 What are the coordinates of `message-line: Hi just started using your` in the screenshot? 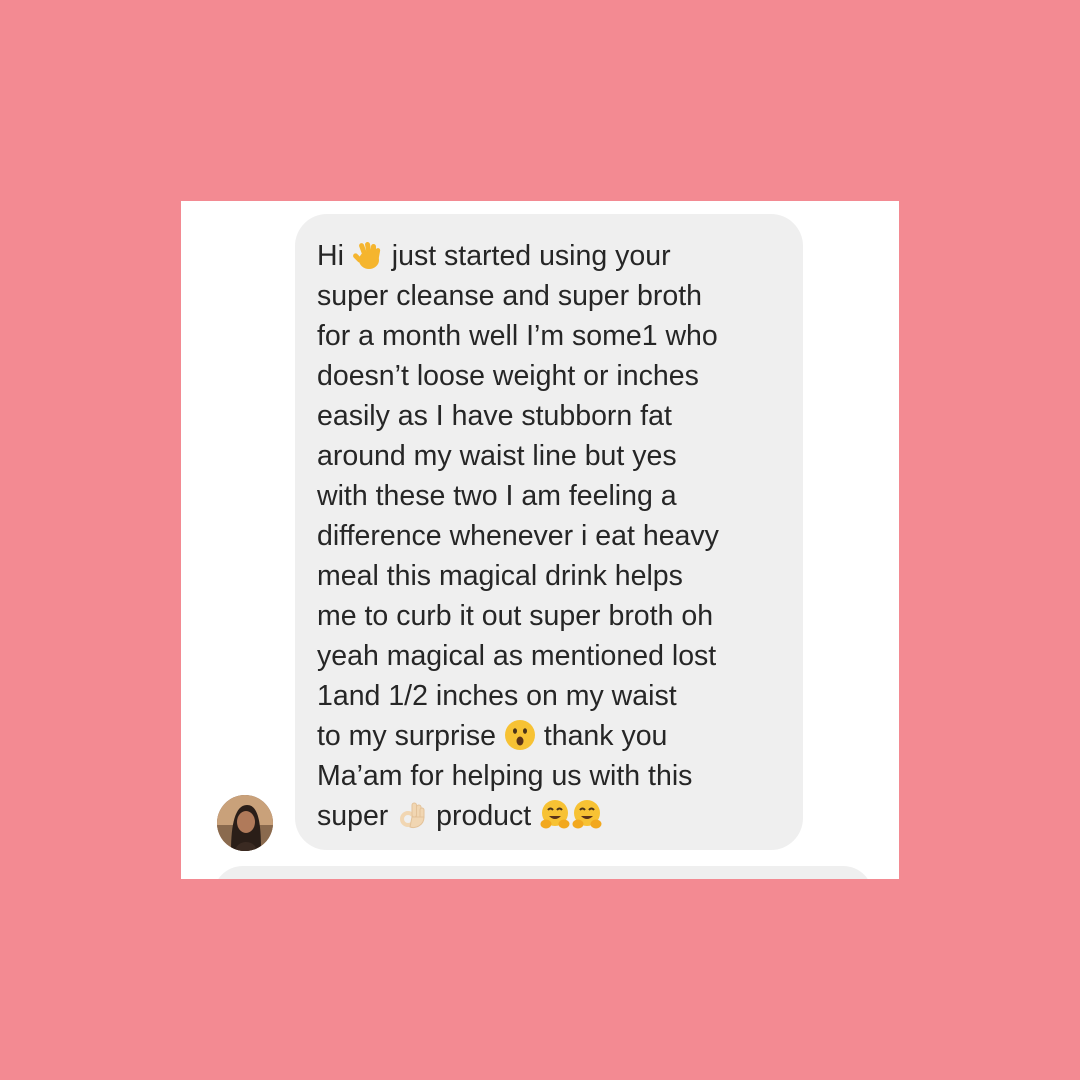 It's located at (494, 255).